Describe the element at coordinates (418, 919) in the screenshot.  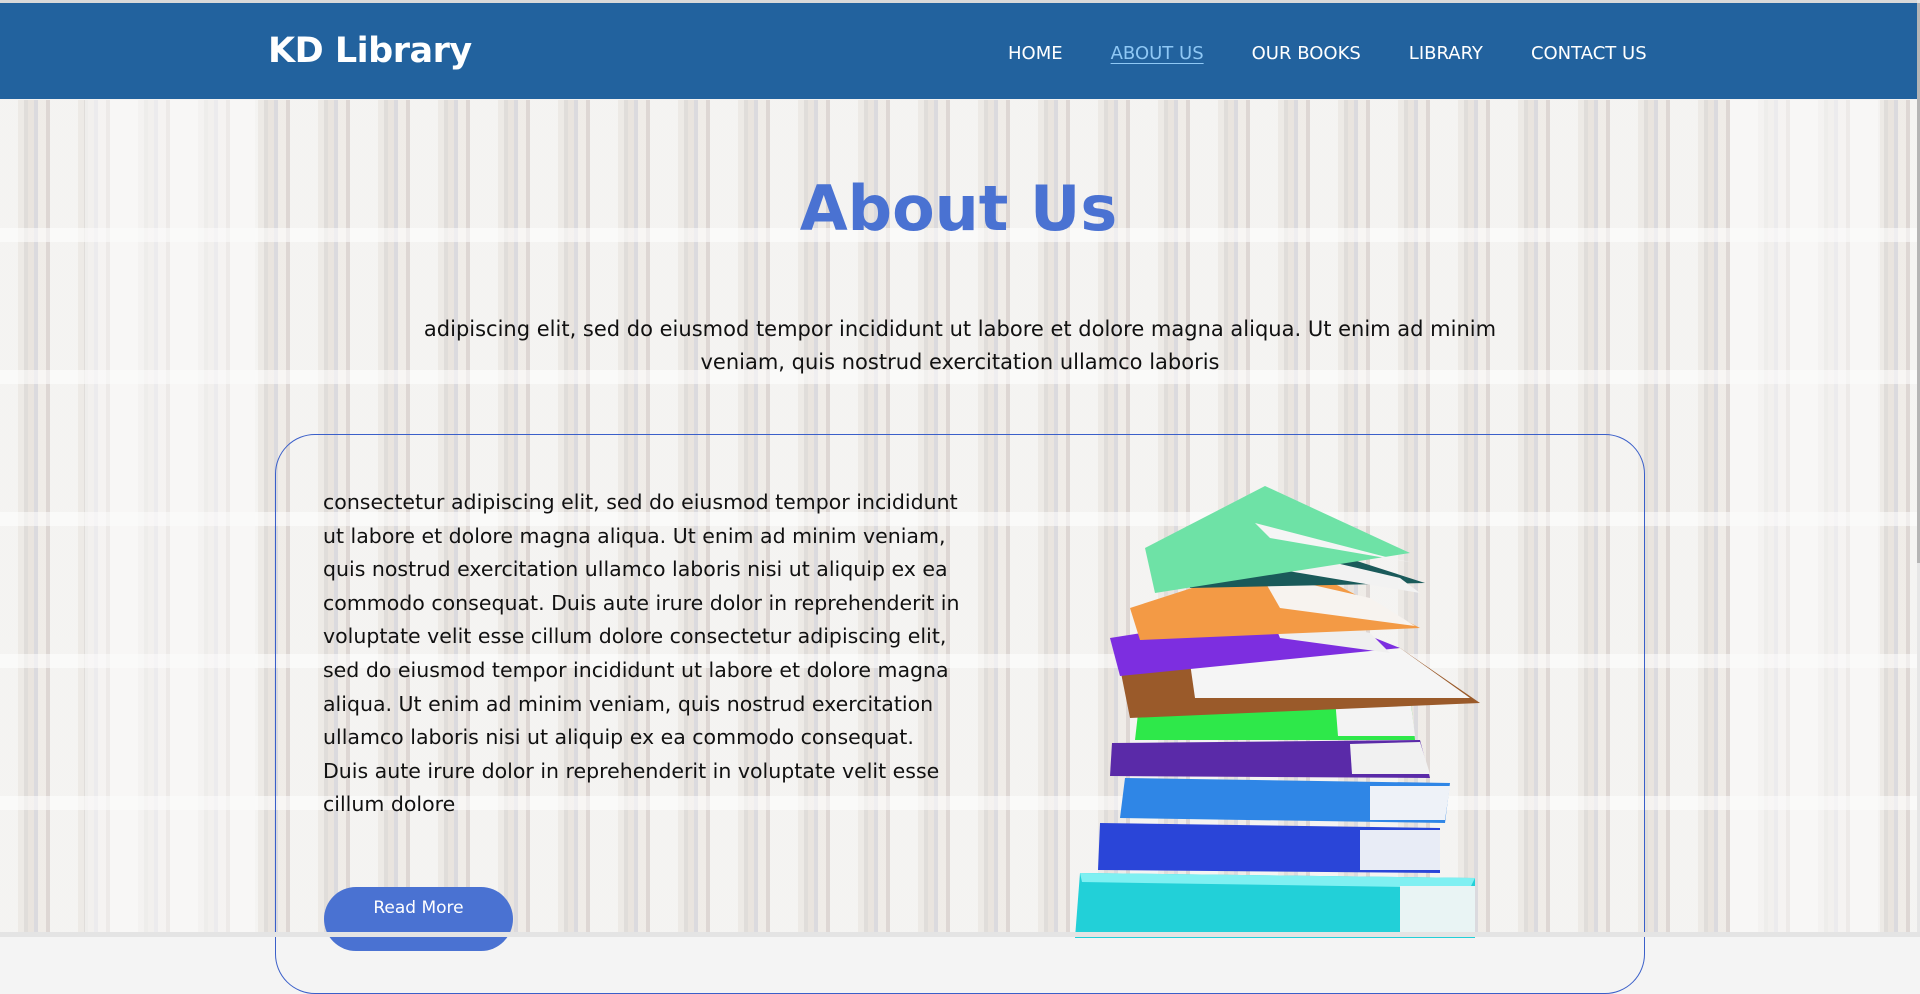
I see `read-more-button: Read More` at that location.